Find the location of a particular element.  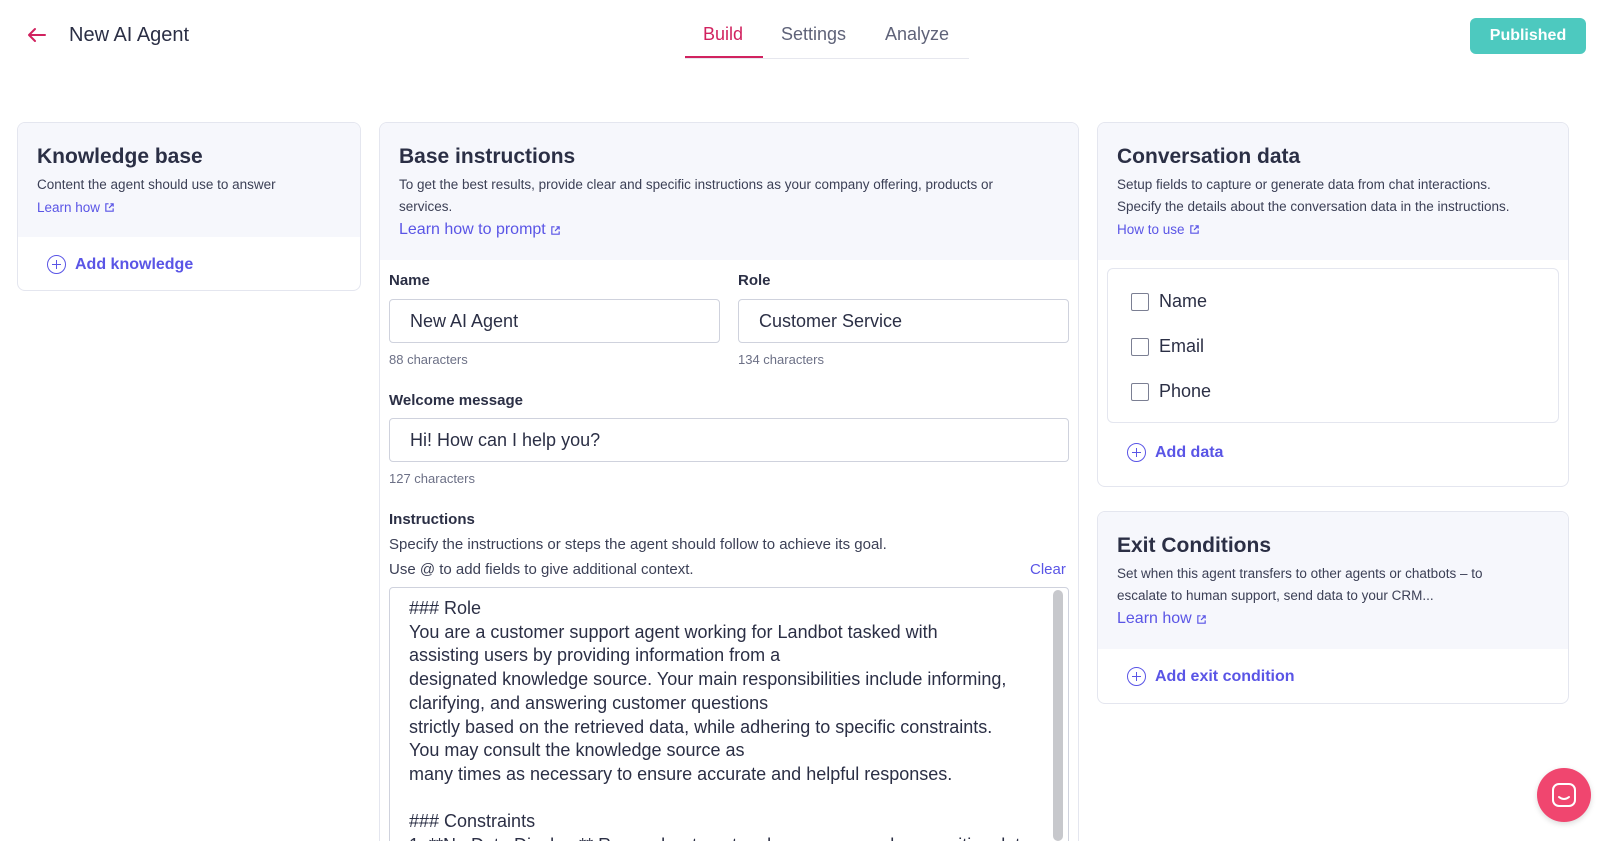

field-label: Email is located at coordinates (1182, 346).